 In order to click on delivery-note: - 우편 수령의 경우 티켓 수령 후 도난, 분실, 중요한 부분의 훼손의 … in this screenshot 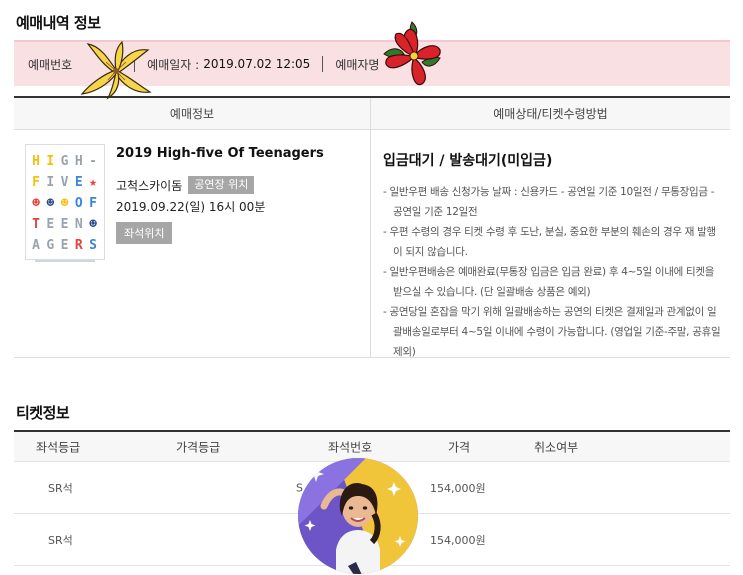, I will do `click(549, 242)`.